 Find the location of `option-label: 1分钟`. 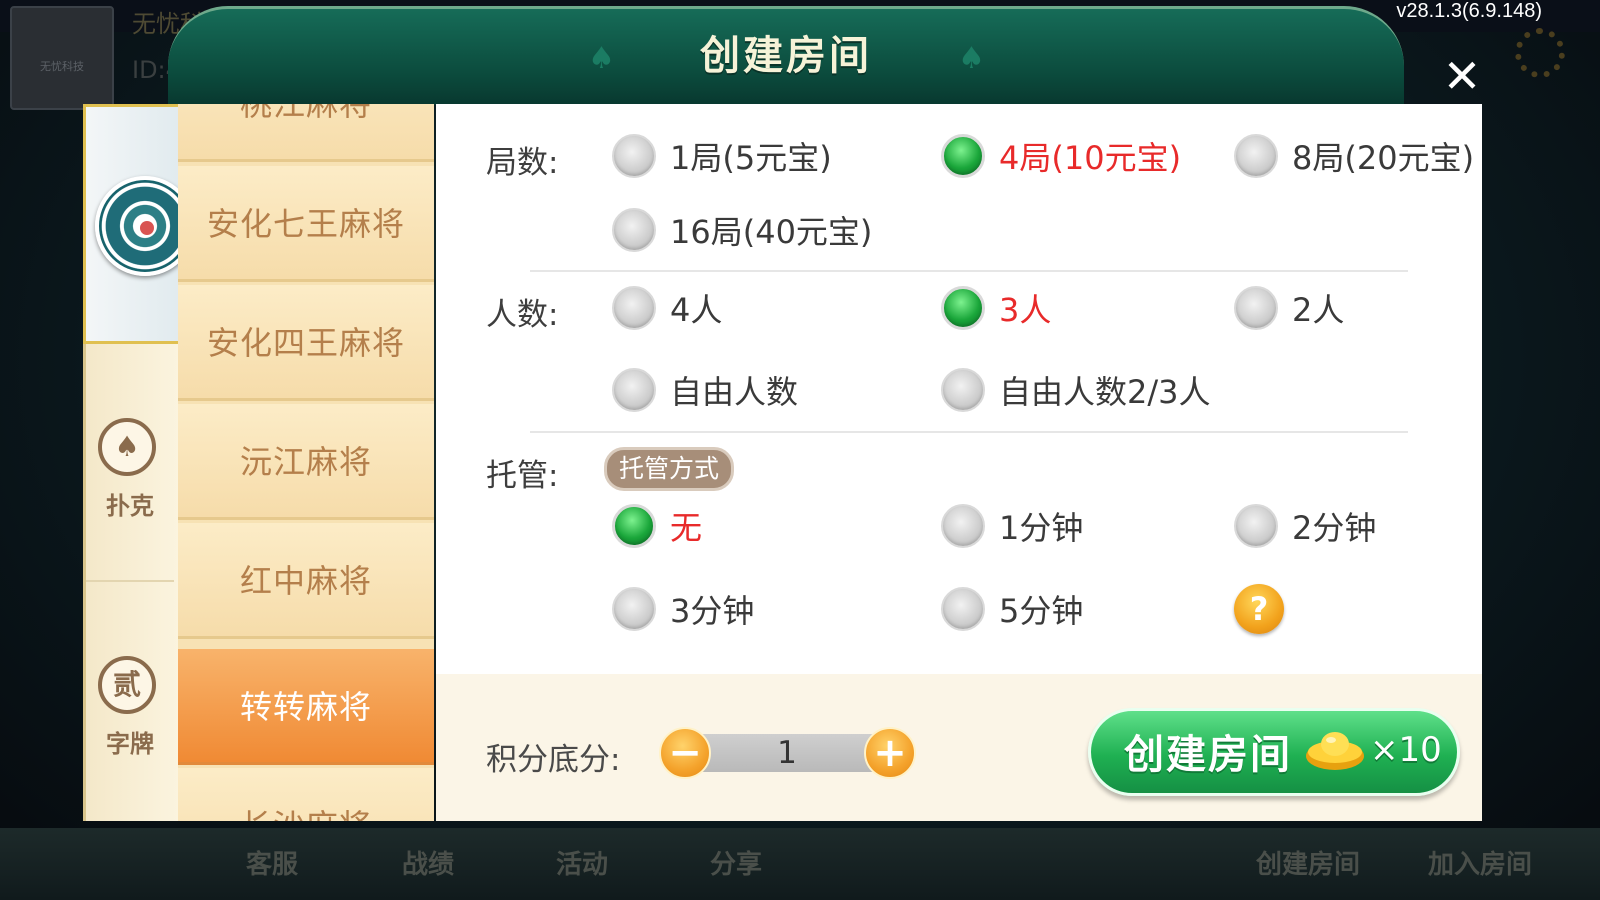

option-label: 1分钟 is located at coordinates (1041, 528).